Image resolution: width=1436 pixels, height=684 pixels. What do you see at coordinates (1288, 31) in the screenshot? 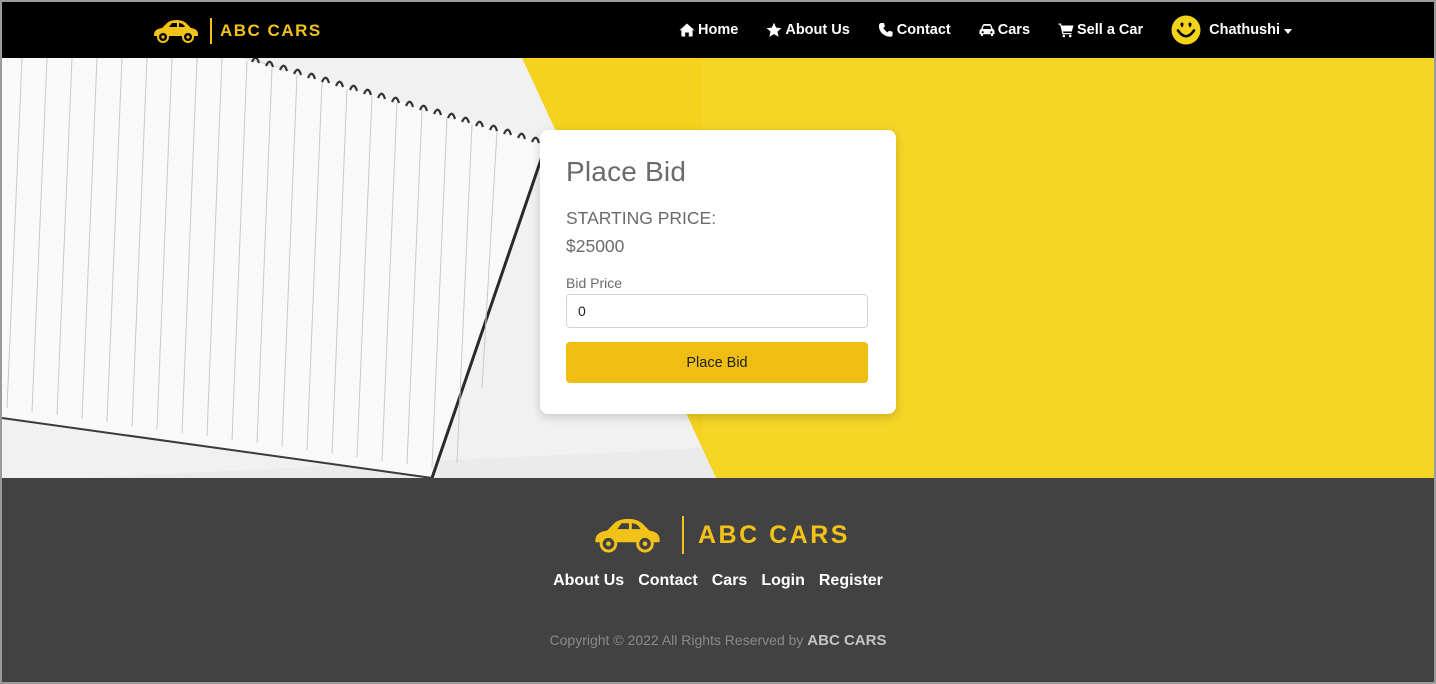
I see `chevron-down-icon` at bounding box center [1288, 31].